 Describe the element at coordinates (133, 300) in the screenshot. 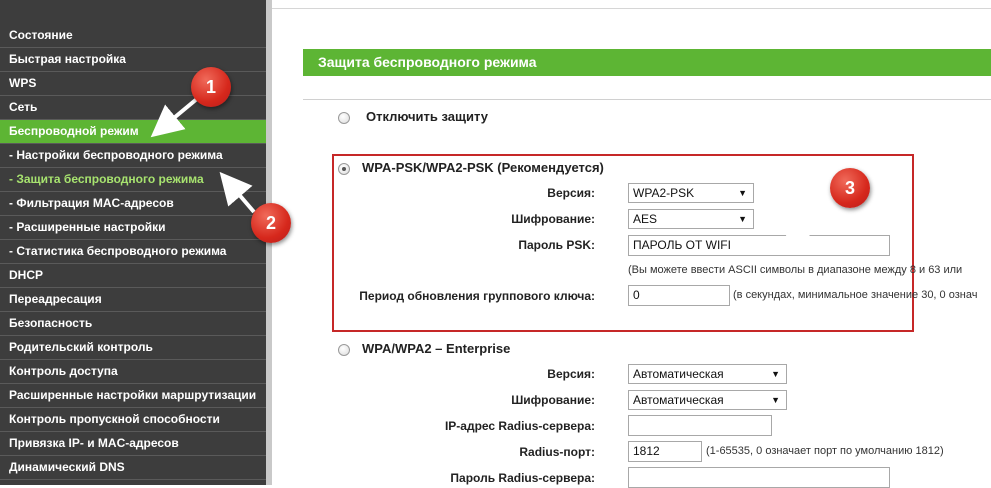

I see `sidebar-item-forwarding: Переадресация` at that location.